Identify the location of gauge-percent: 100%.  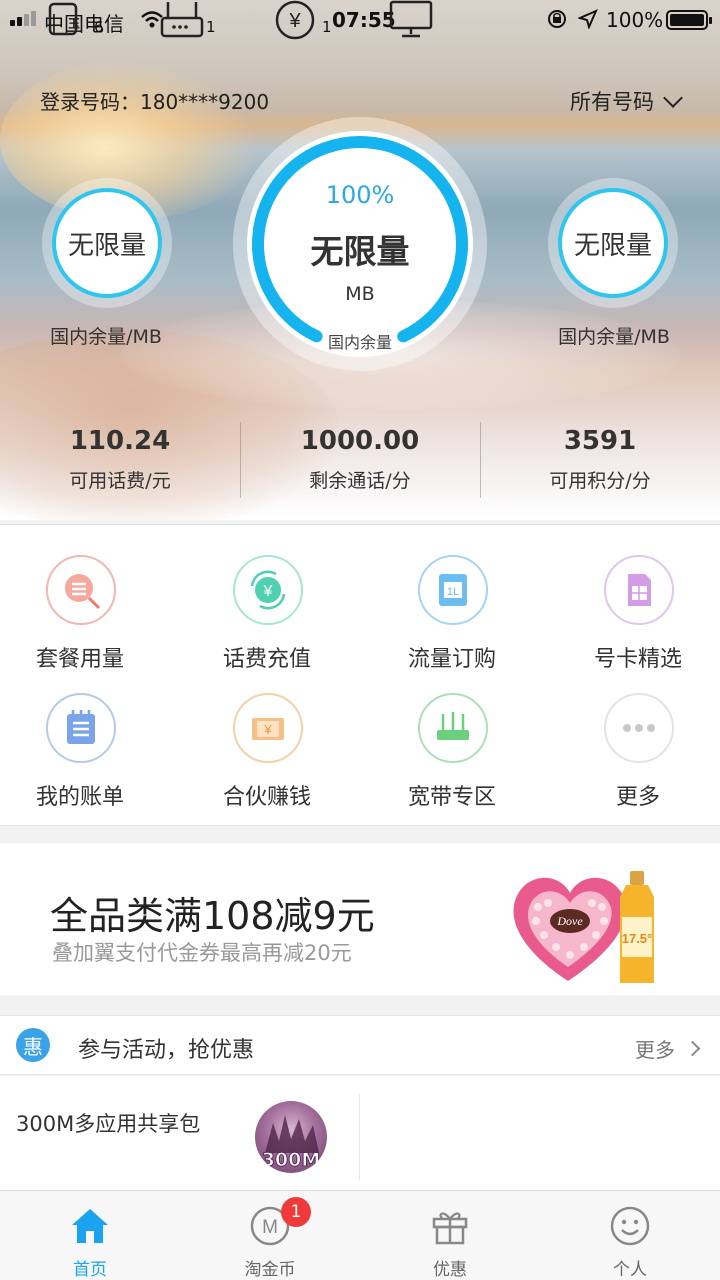
(360, 195).